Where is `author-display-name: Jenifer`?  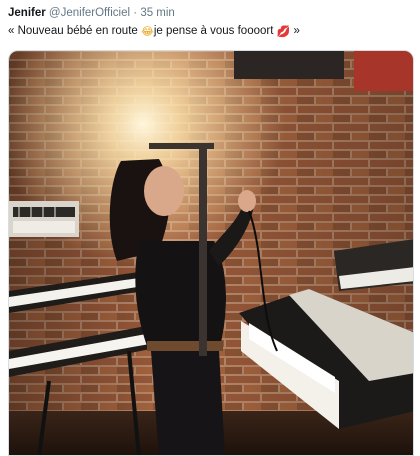
author-display-name: Jenifer is located at coordinates (27, 13).